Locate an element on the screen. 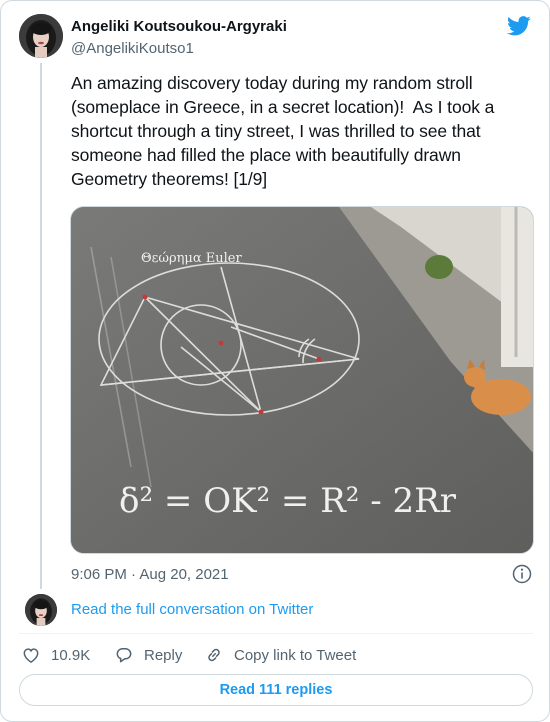  chalk-formula: δ² = OK² = R² - 2Rr is located at coordinates (288, 501).